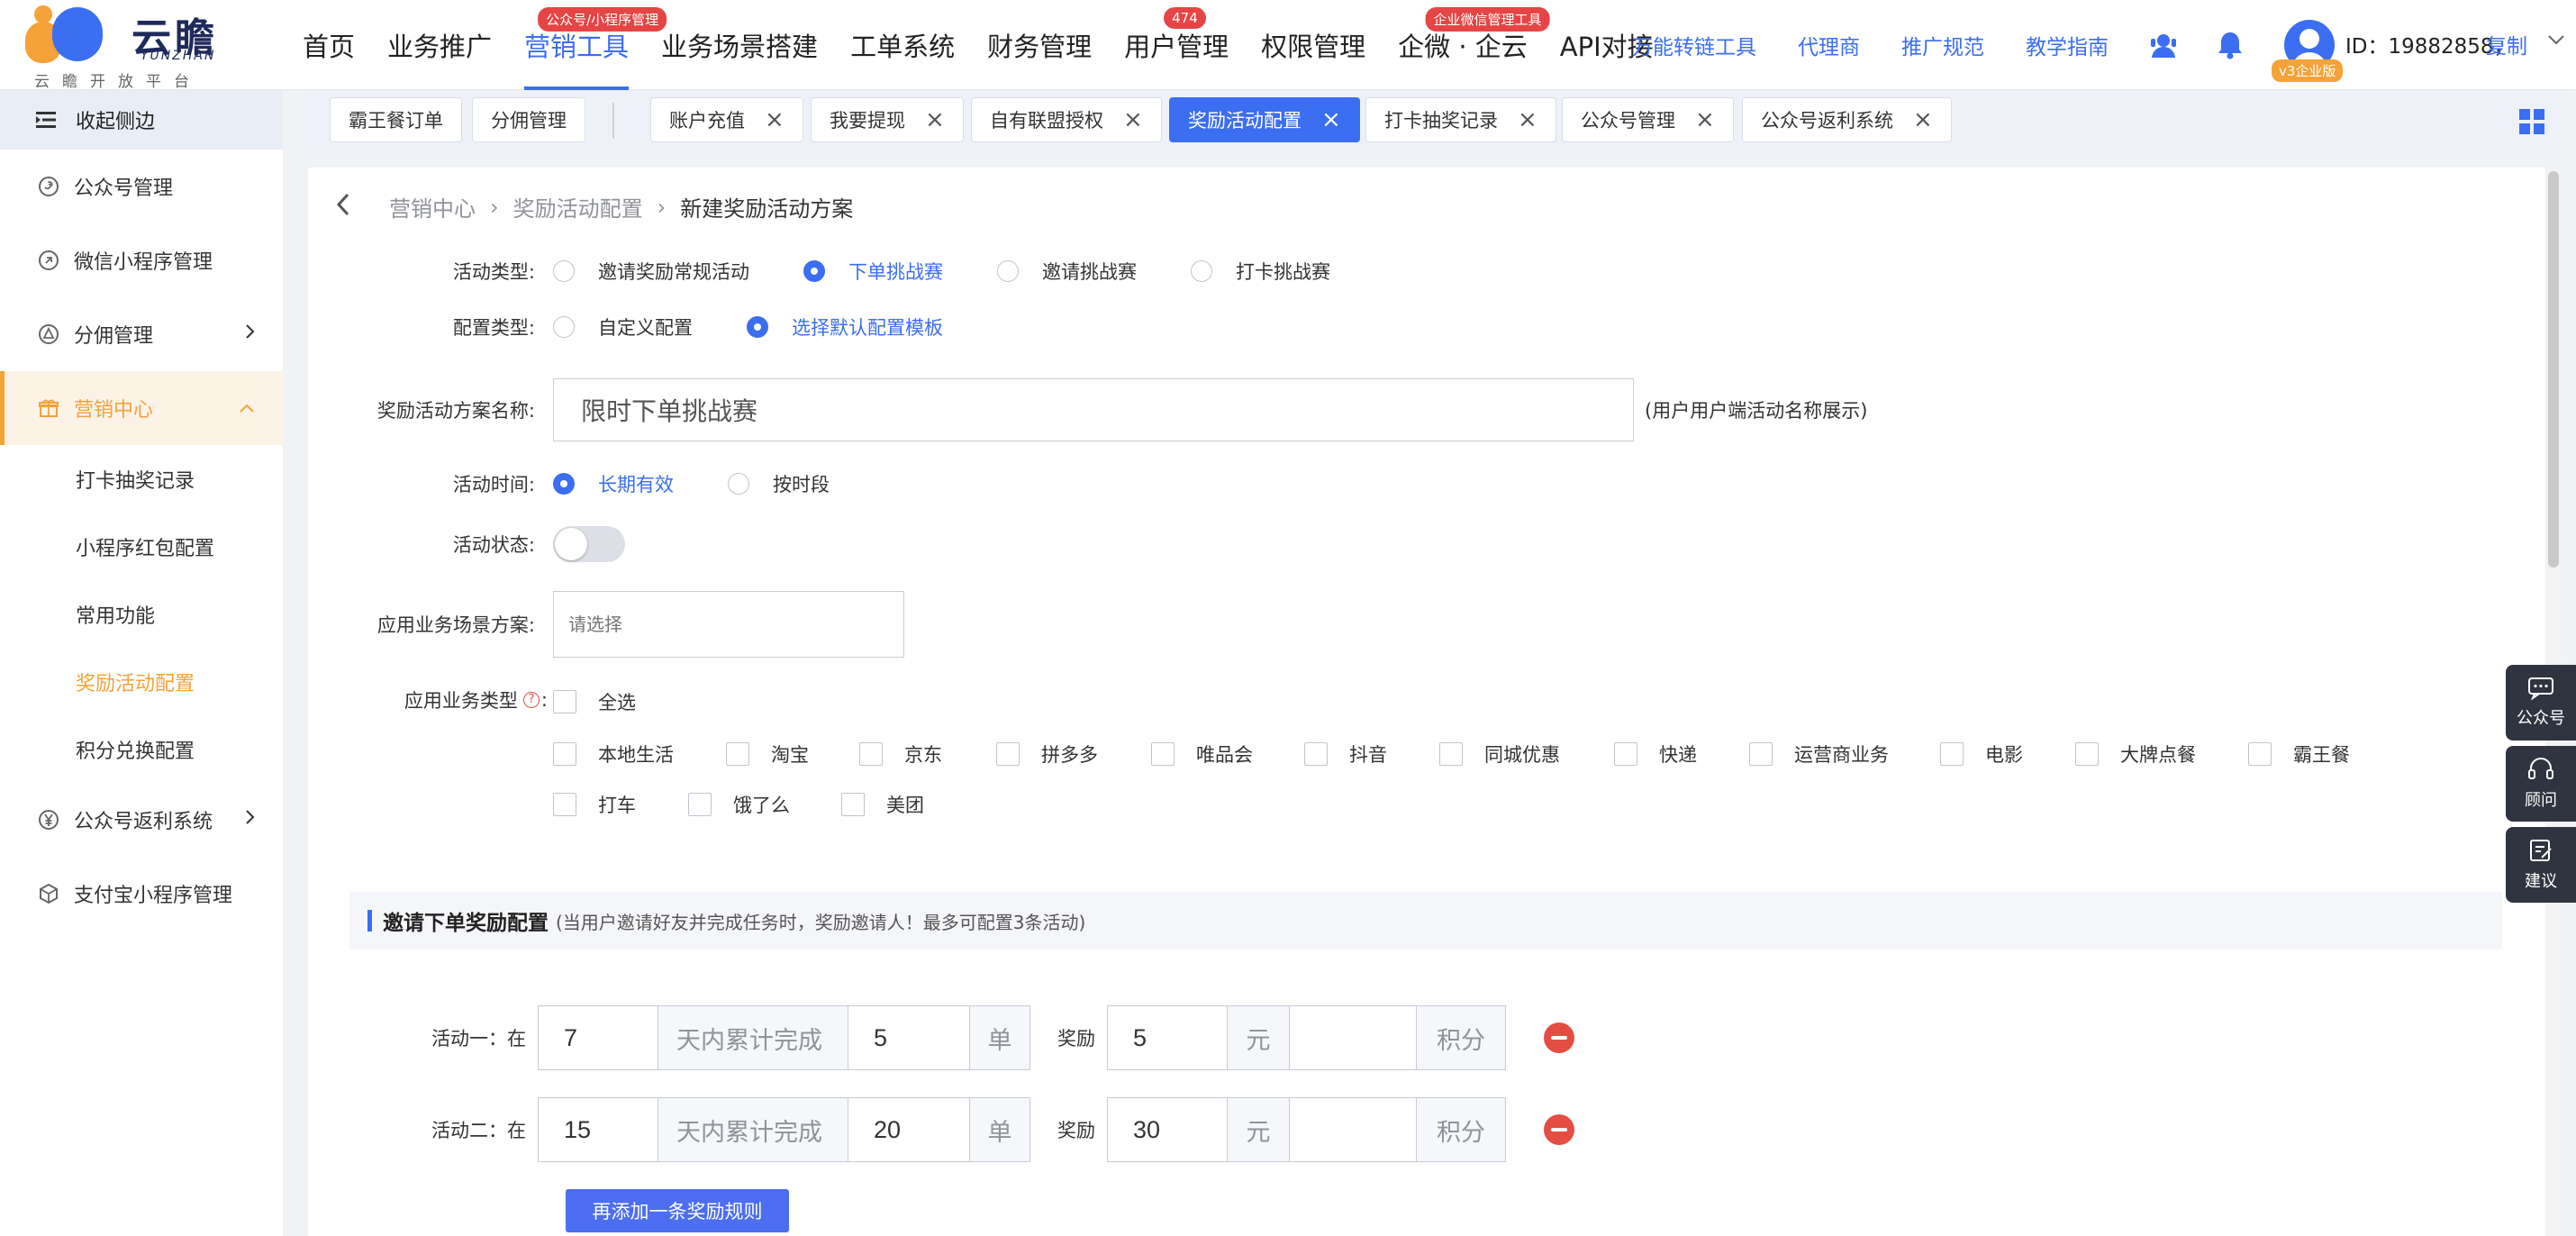 Image resolution: width=2576 pixels, height=1236 pixels. Describe the element at coordinates (328, 45) in the screenshot. I see `nav-home: 首页` at that location.